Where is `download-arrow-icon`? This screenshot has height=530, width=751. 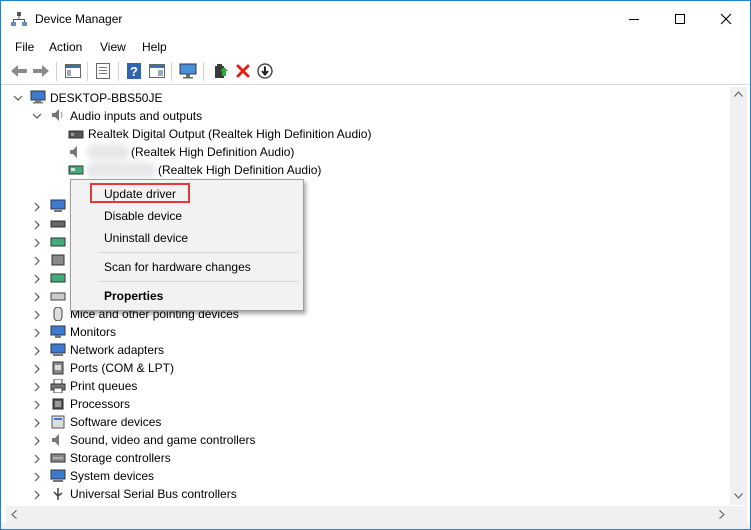 download-arrow-icon is located at coordinates (265, 71).